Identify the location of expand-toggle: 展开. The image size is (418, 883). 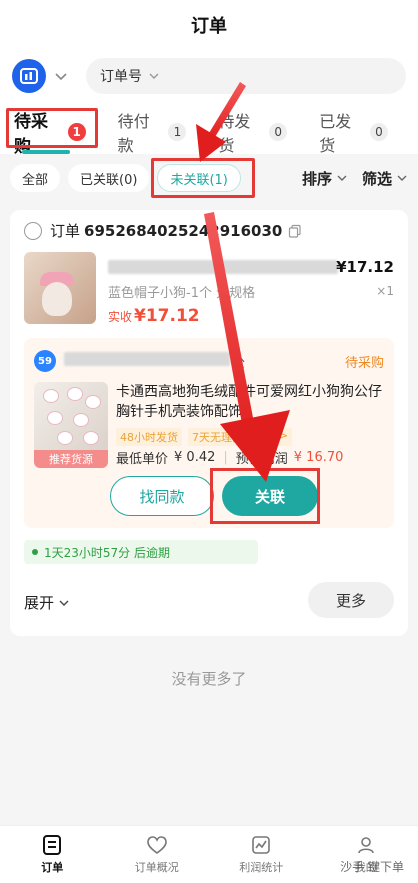
(47, 602).